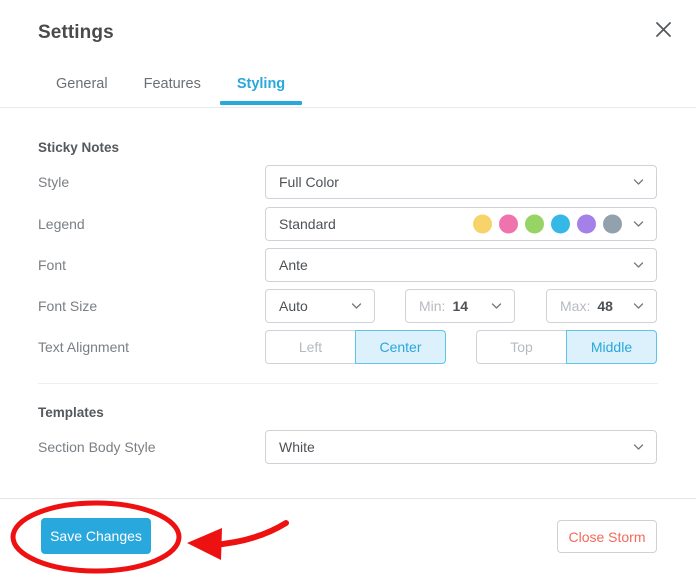 The image size is (696, 574). I want to click on text-align-horizontal-group: Left Center, so click(355, 347).